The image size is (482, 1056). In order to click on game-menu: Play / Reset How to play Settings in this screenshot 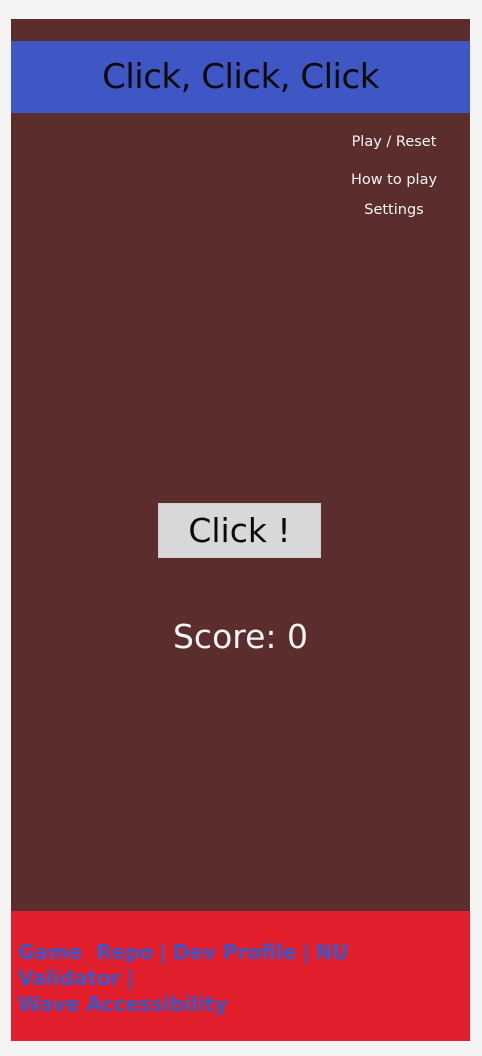, I will do `click(394, 165)`.